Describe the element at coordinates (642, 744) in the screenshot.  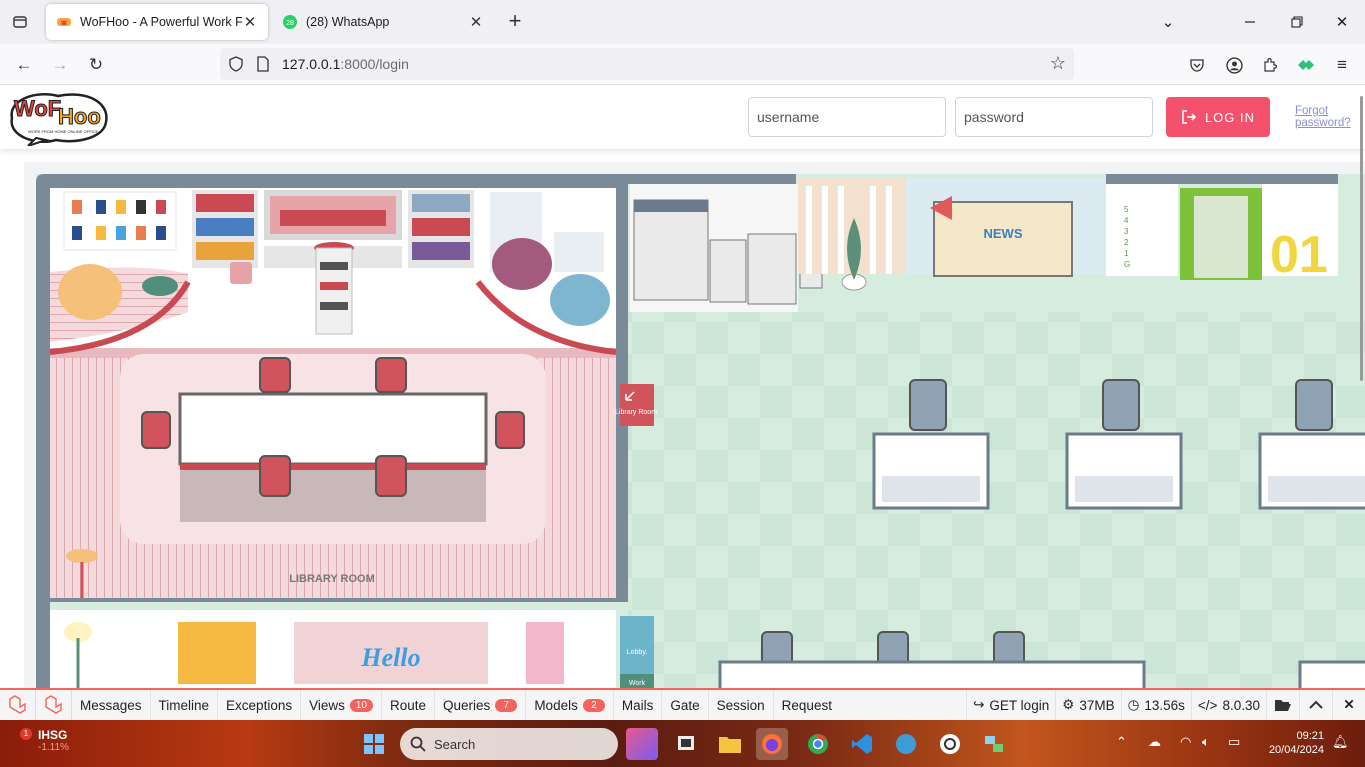
I see `copilot-icon` at that location.